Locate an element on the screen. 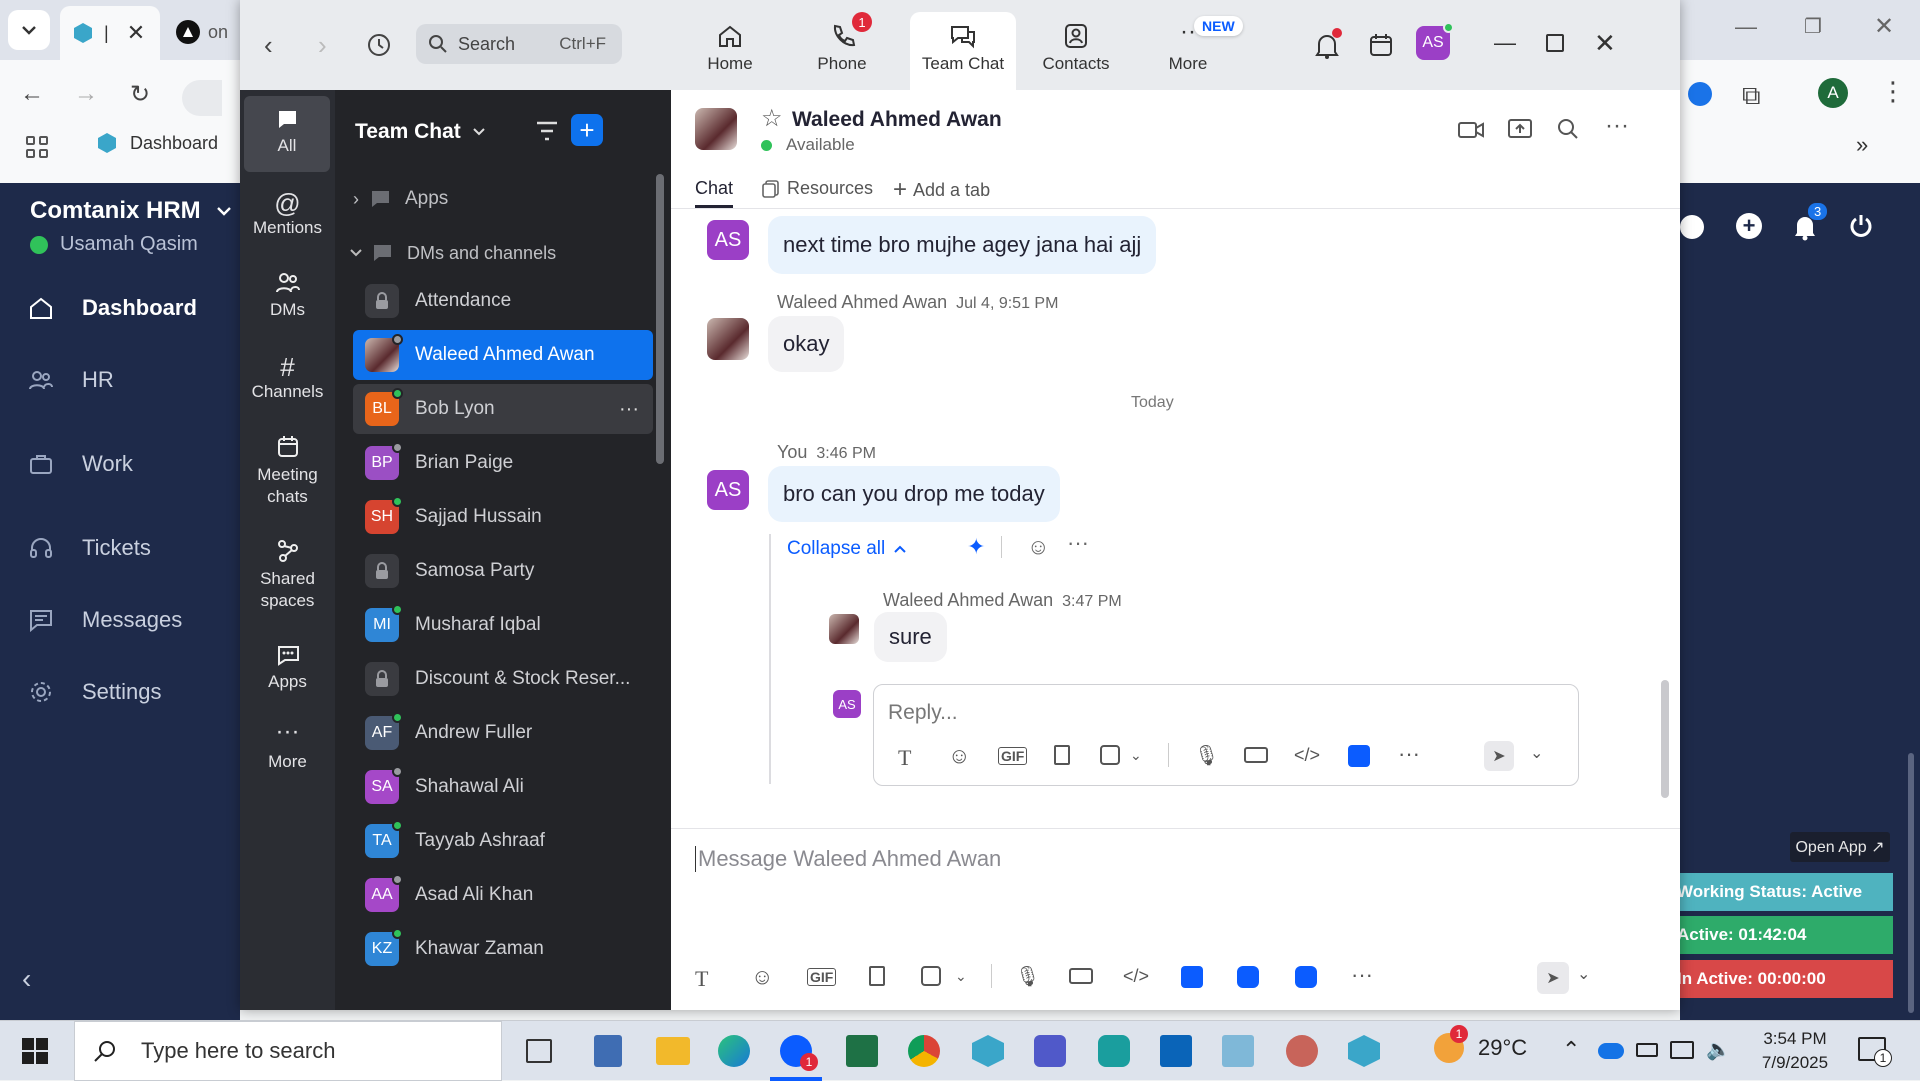 The height and width of the screenshot is (1081, 1920). profile-avatar: A is located at coordinates (1833, 93).